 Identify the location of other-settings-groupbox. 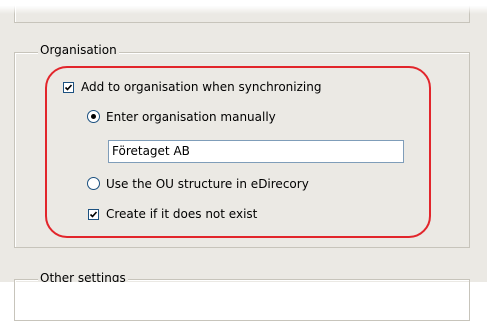
(242, 300).